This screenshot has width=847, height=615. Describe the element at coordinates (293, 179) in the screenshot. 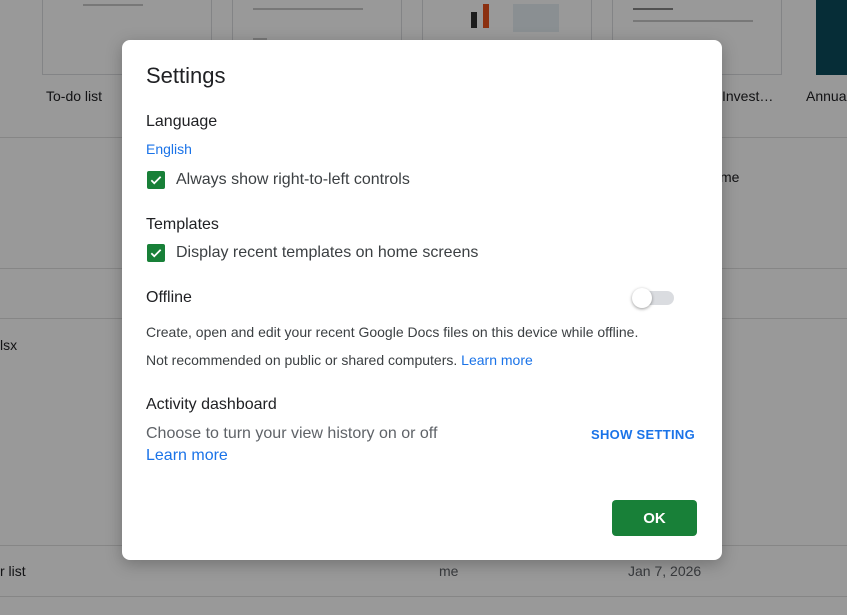

I see `rtl-label: Always show right-to-left controls` at that location.